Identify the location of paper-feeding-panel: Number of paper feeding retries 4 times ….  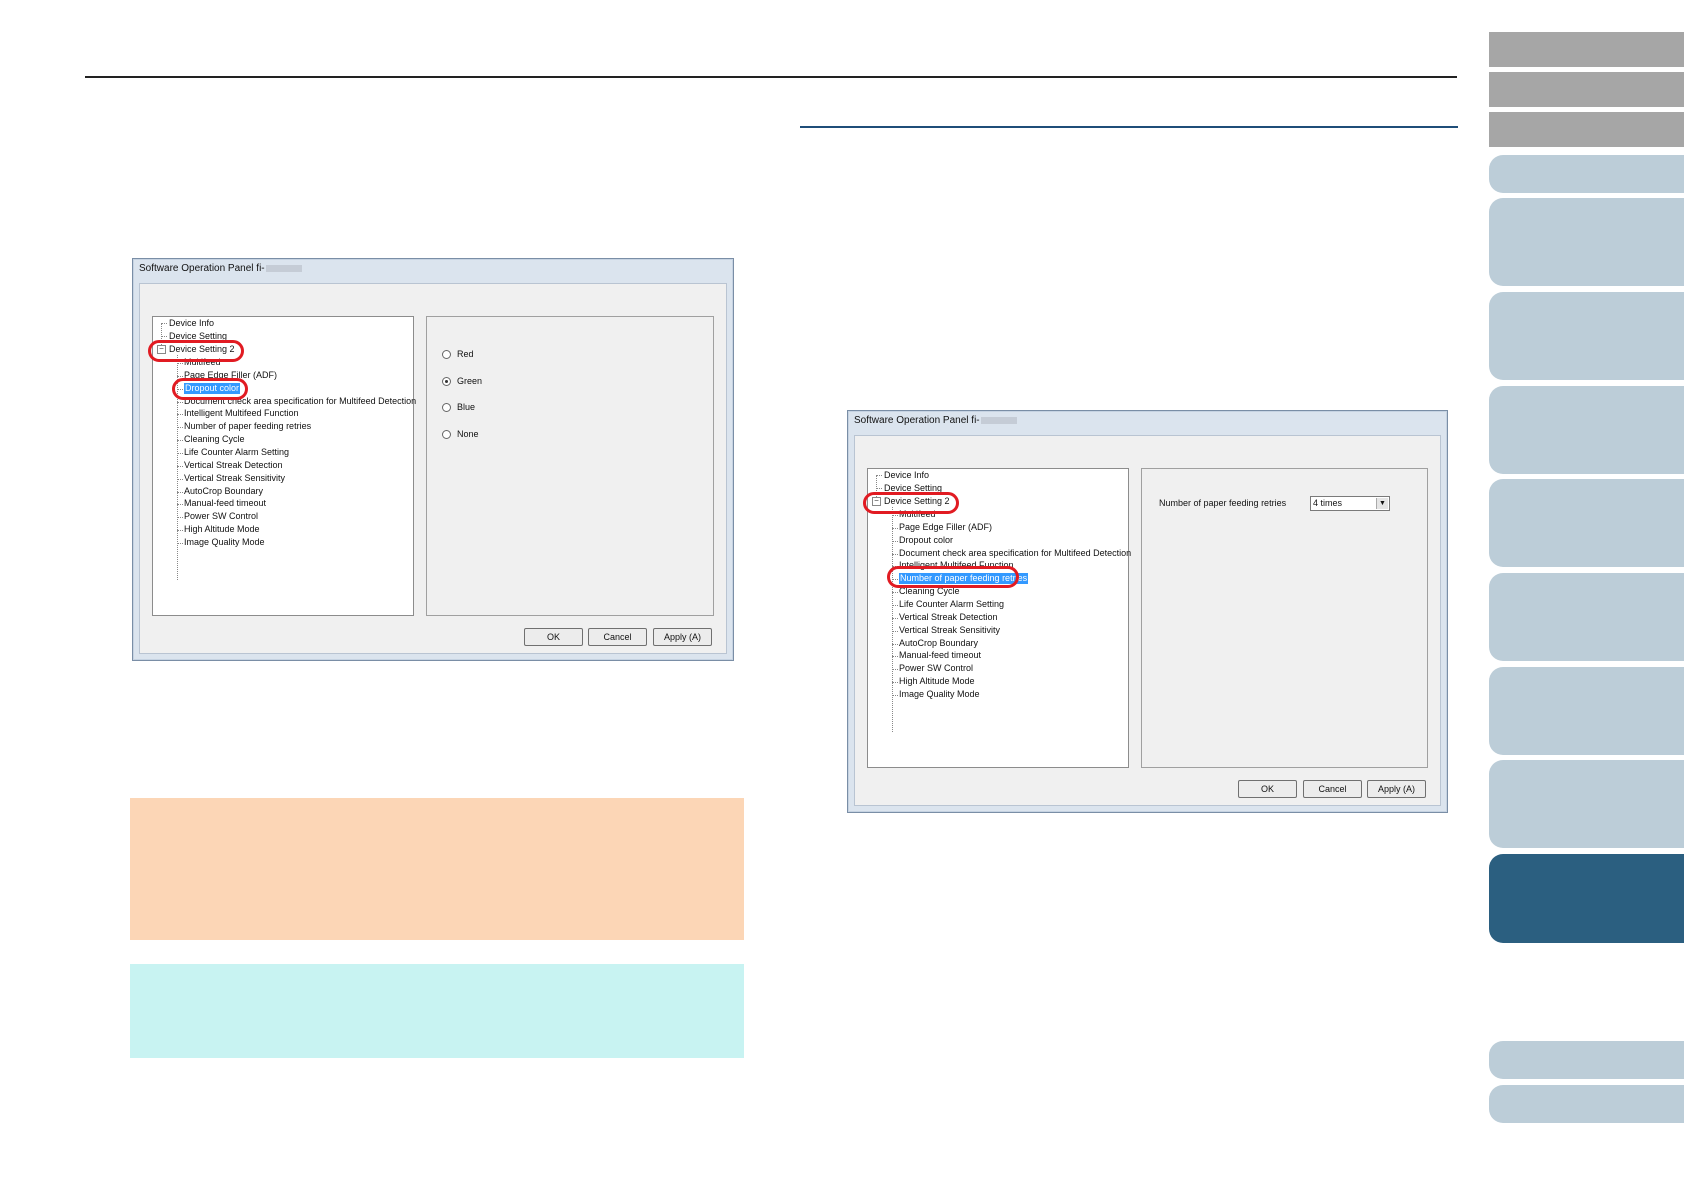
(1284, 618).